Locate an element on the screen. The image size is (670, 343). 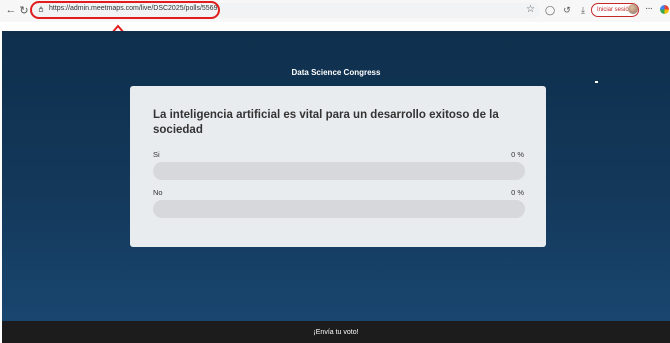
extension-badge-icon is located at coordinates (664, 9).